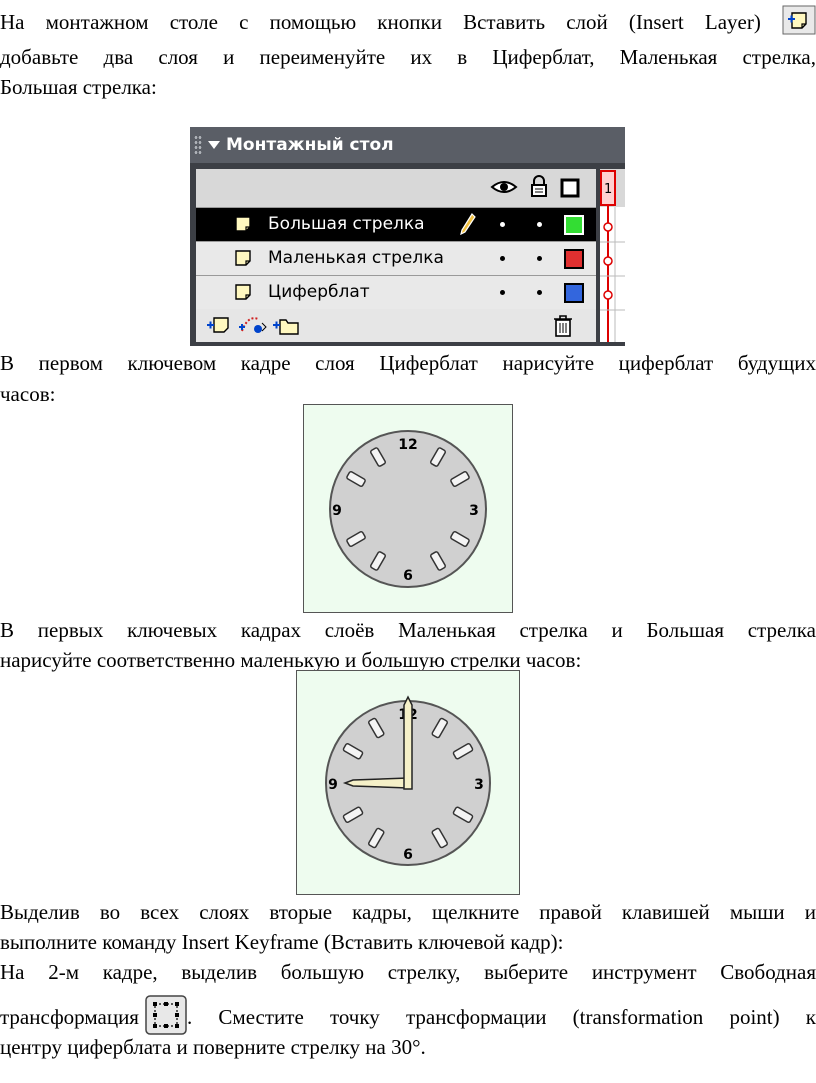  What do you see at coordinates (563, 326) in the screenshot?
I see `trash-icon` at bounding box center [563, 326].